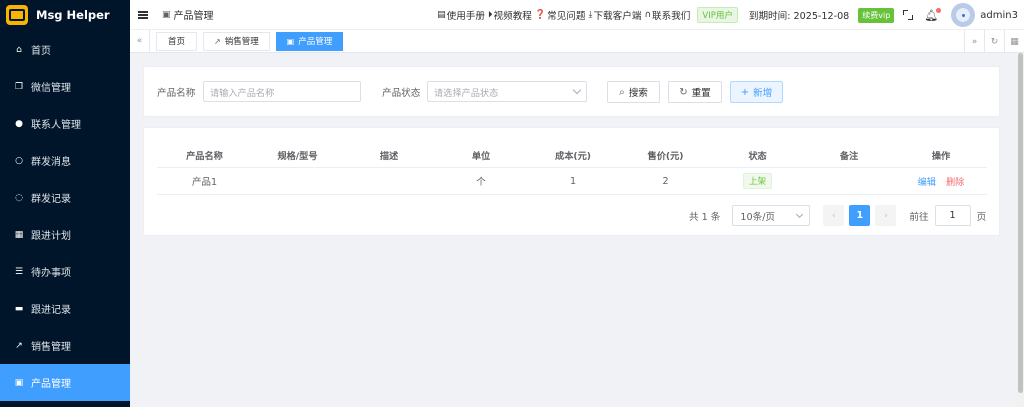 The height and width of the screenshot is (407, 1024). I want to click on search-button: ⌕ 搜索, so click(633, 92).